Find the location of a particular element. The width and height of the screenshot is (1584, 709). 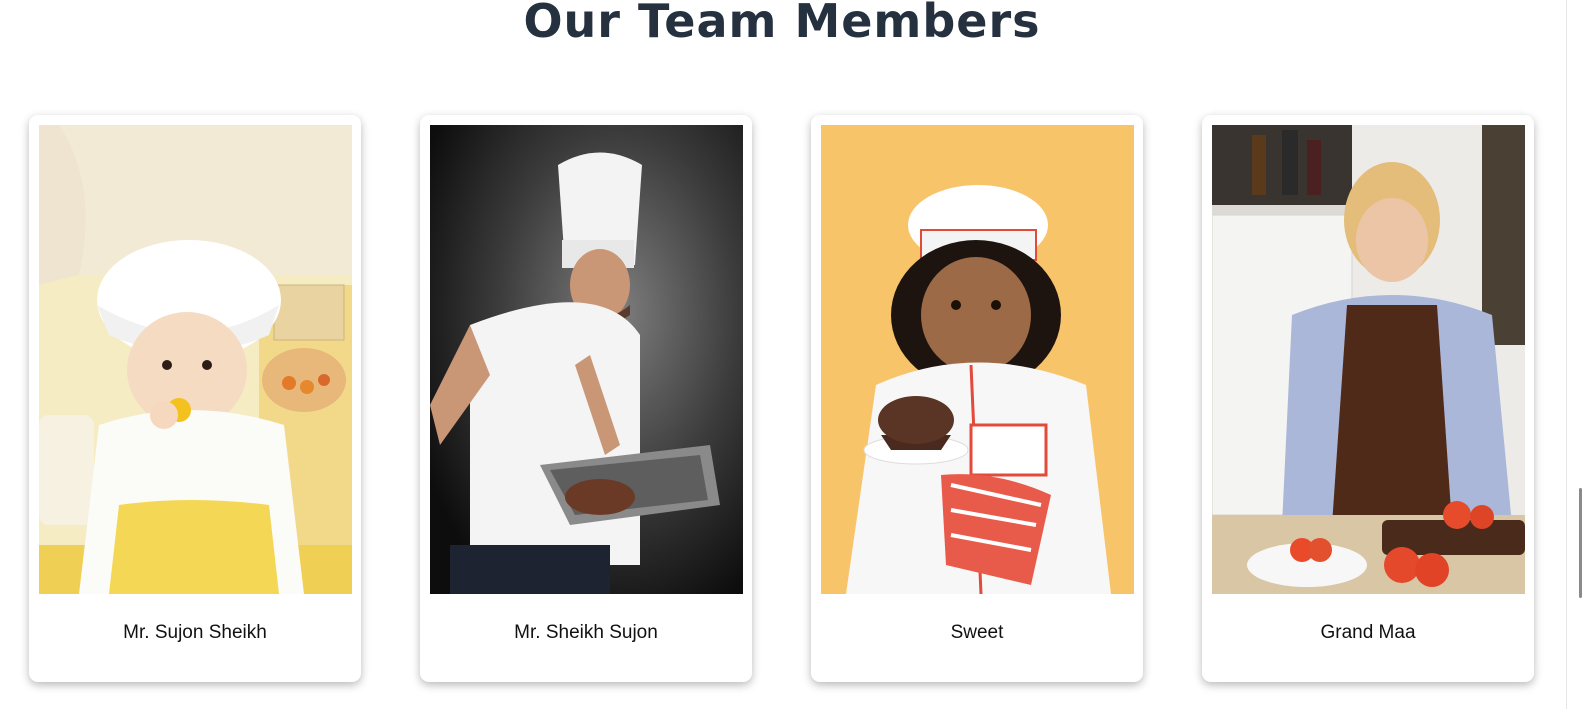

team-member-name: Grand Maa is located at coordinates (1368, 632).